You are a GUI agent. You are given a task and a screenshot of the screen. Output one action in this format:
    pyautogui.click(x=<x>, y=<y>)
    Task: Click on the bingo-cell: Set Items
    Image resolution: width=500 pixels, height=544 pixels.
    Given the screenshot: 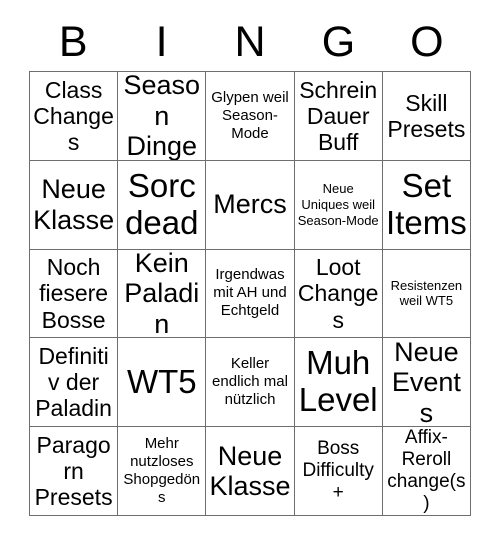 What is the action you would take?
    pyautogui.click(x=426, y=205)
    